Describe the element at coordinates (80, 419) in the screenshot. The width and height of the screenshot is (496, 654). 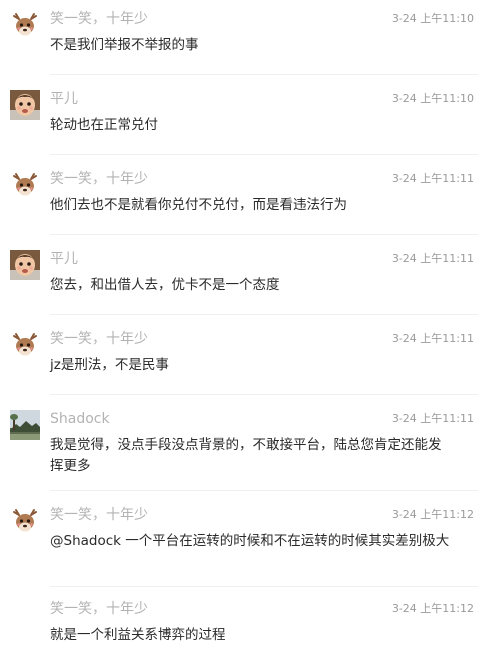
I see `sender-name: Shadock` at that location.